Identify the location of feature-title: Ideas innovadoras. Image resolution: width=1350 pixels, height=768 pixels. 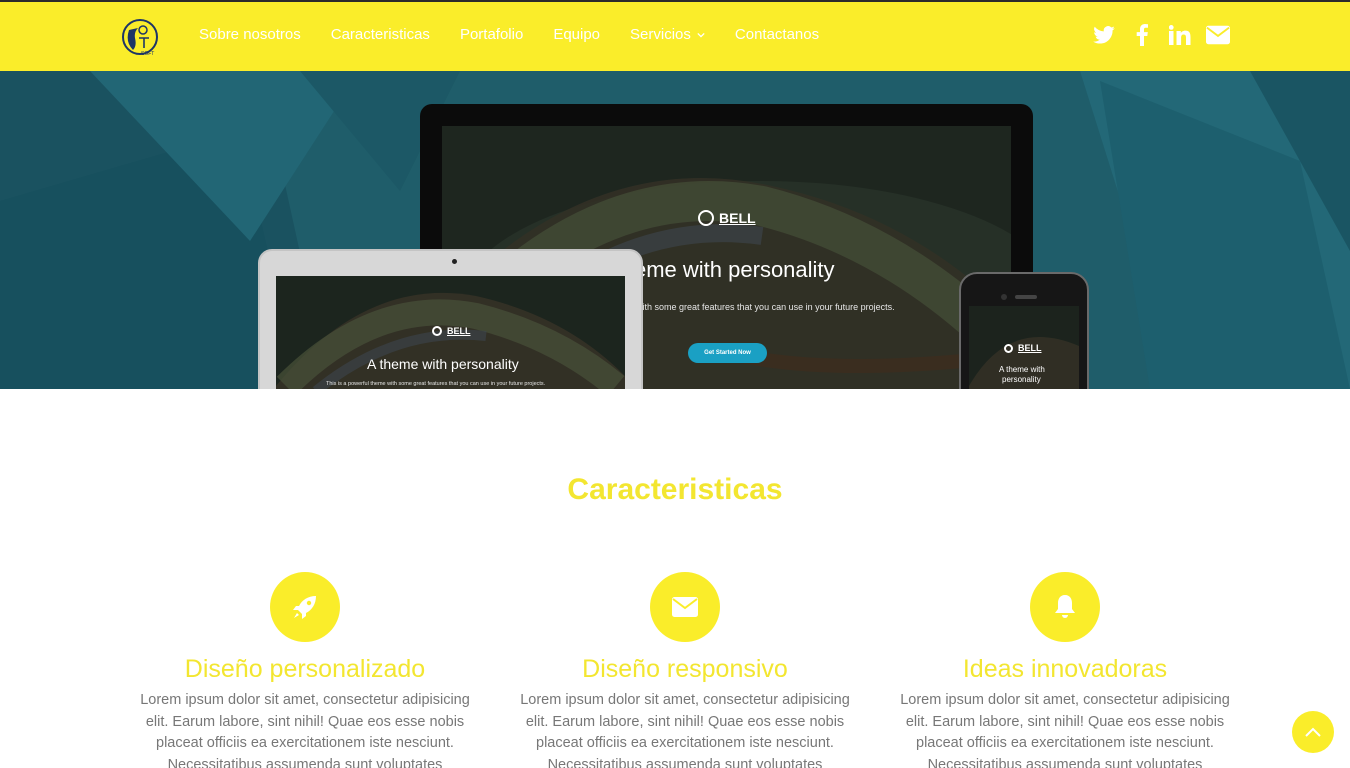
(1065, 669).